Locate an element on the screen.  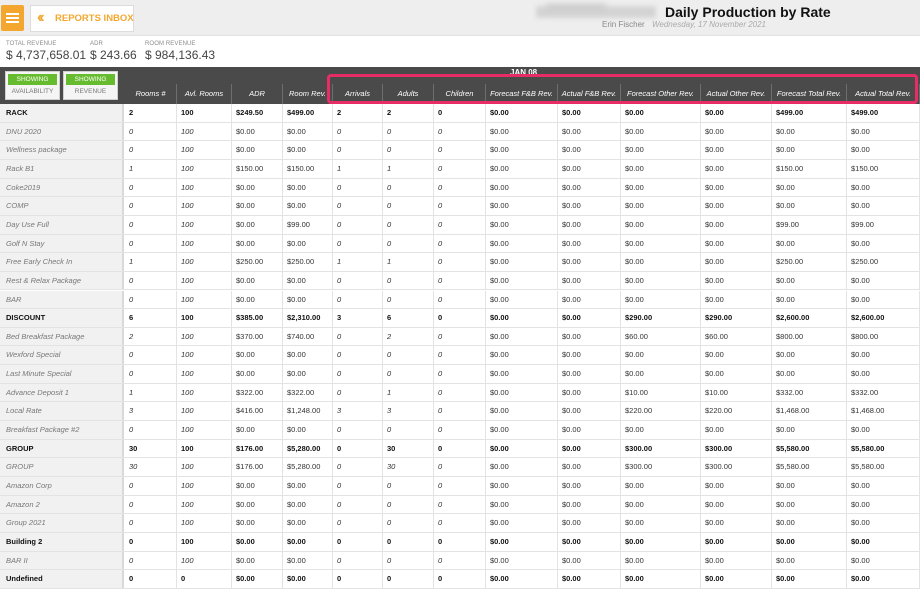
table-cell: 30 is located at coordinates (408, 448).